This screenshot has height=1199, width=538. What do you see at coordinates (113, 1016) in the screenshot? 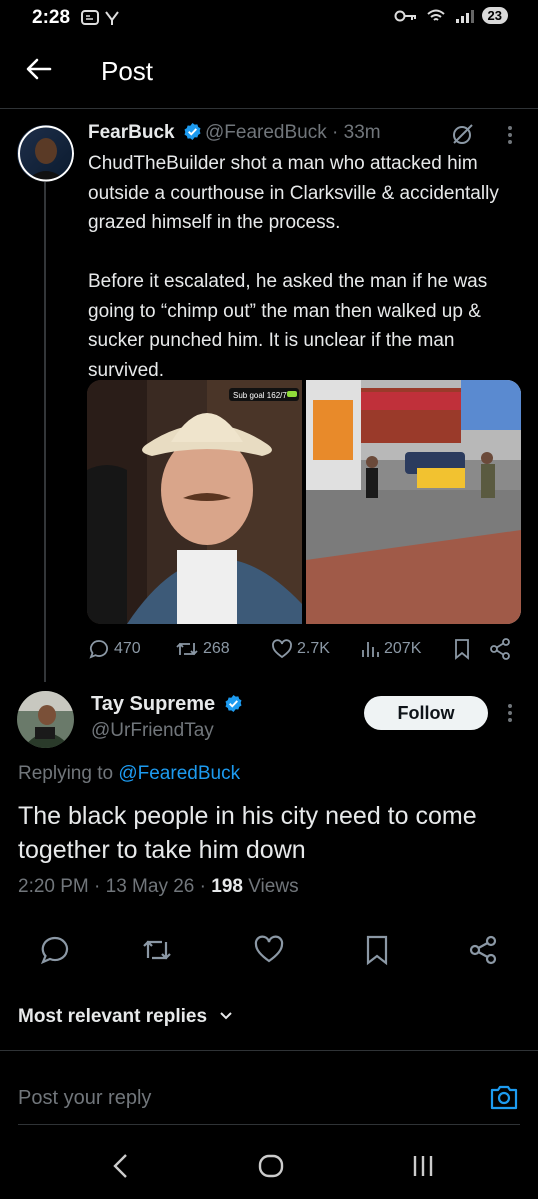
I see `replies-sort-label: Most relevant replies` at bounding box center [113, 1016].